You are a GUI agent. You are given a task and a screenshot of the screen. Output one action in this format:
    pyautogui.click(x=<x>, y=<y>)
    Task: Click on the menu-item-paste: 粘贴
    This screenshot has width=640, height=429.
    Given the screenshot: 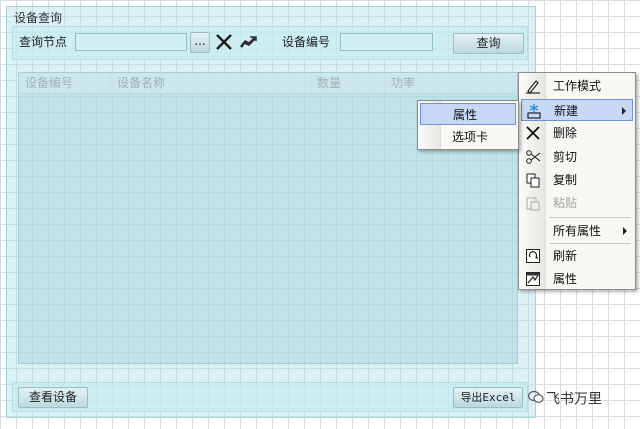 What is the action you would take?
    pyautogui.click(x=577, y=203)
    